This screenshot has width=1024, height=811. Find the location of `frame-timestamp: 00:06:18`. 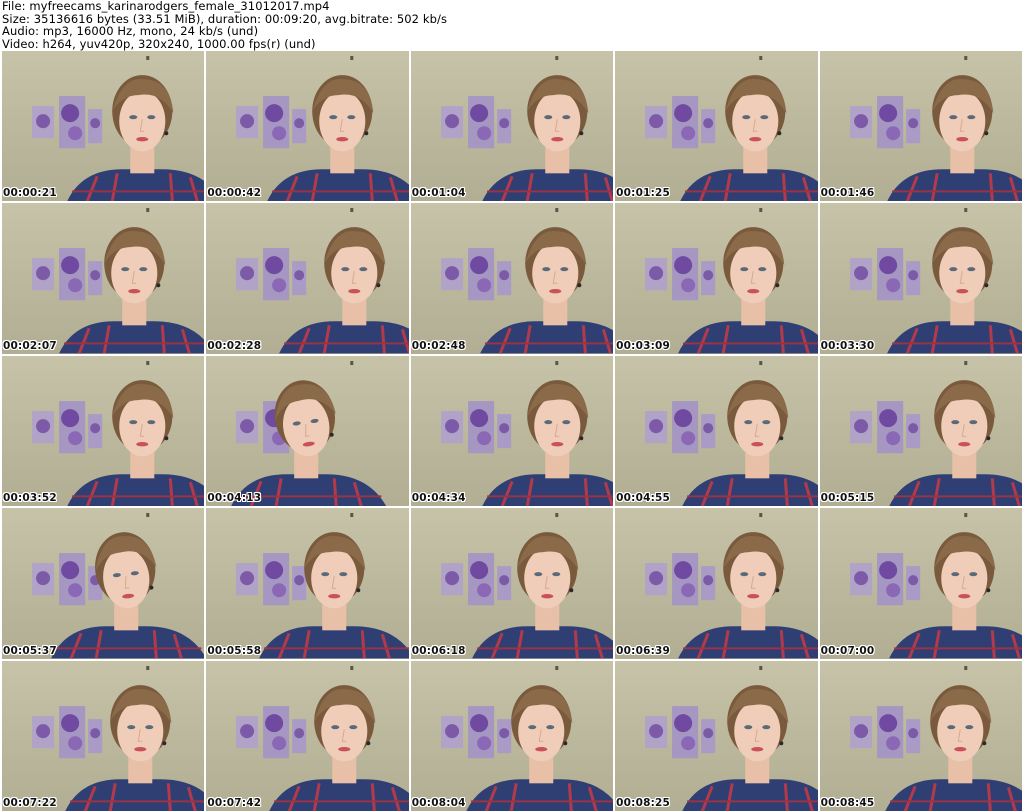

frame-timestamp: 00:06:18 is located at coordinates (438, 650).